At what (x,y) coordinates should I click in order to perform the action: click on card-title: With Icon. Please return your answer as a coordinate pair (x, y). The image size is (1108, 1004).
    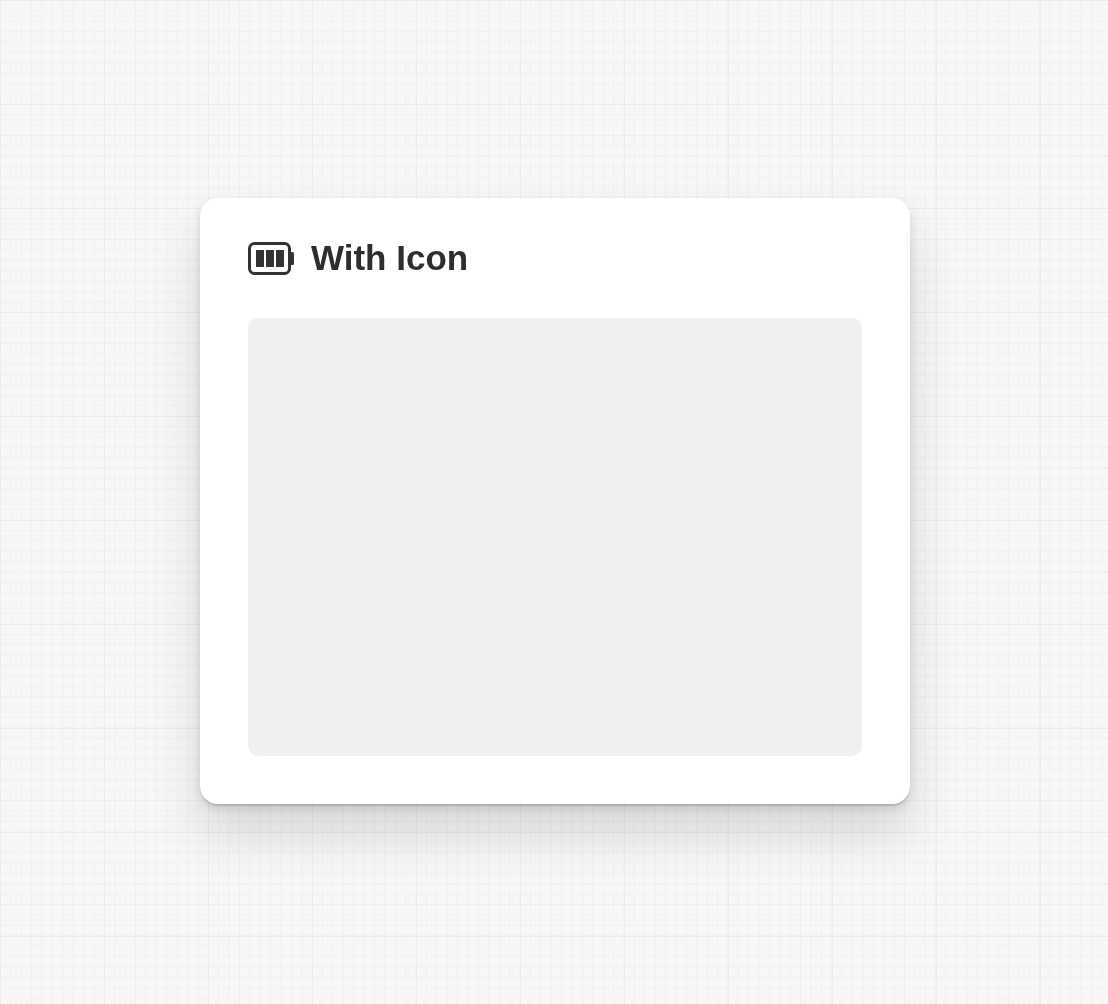
    Looking at the image, I should click on (390, 258).